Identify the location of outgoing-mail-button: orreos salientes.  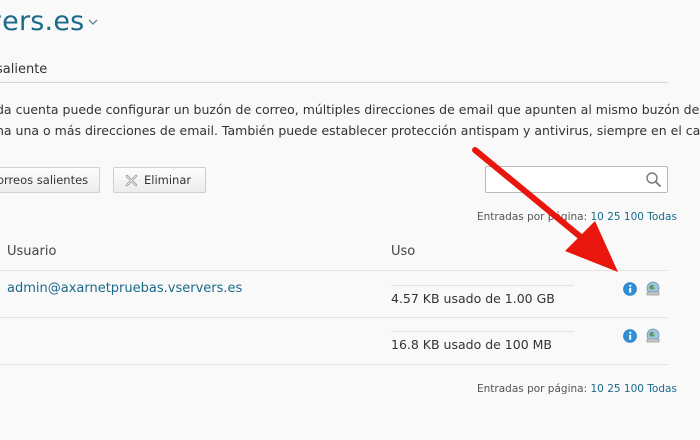
(50, 180).